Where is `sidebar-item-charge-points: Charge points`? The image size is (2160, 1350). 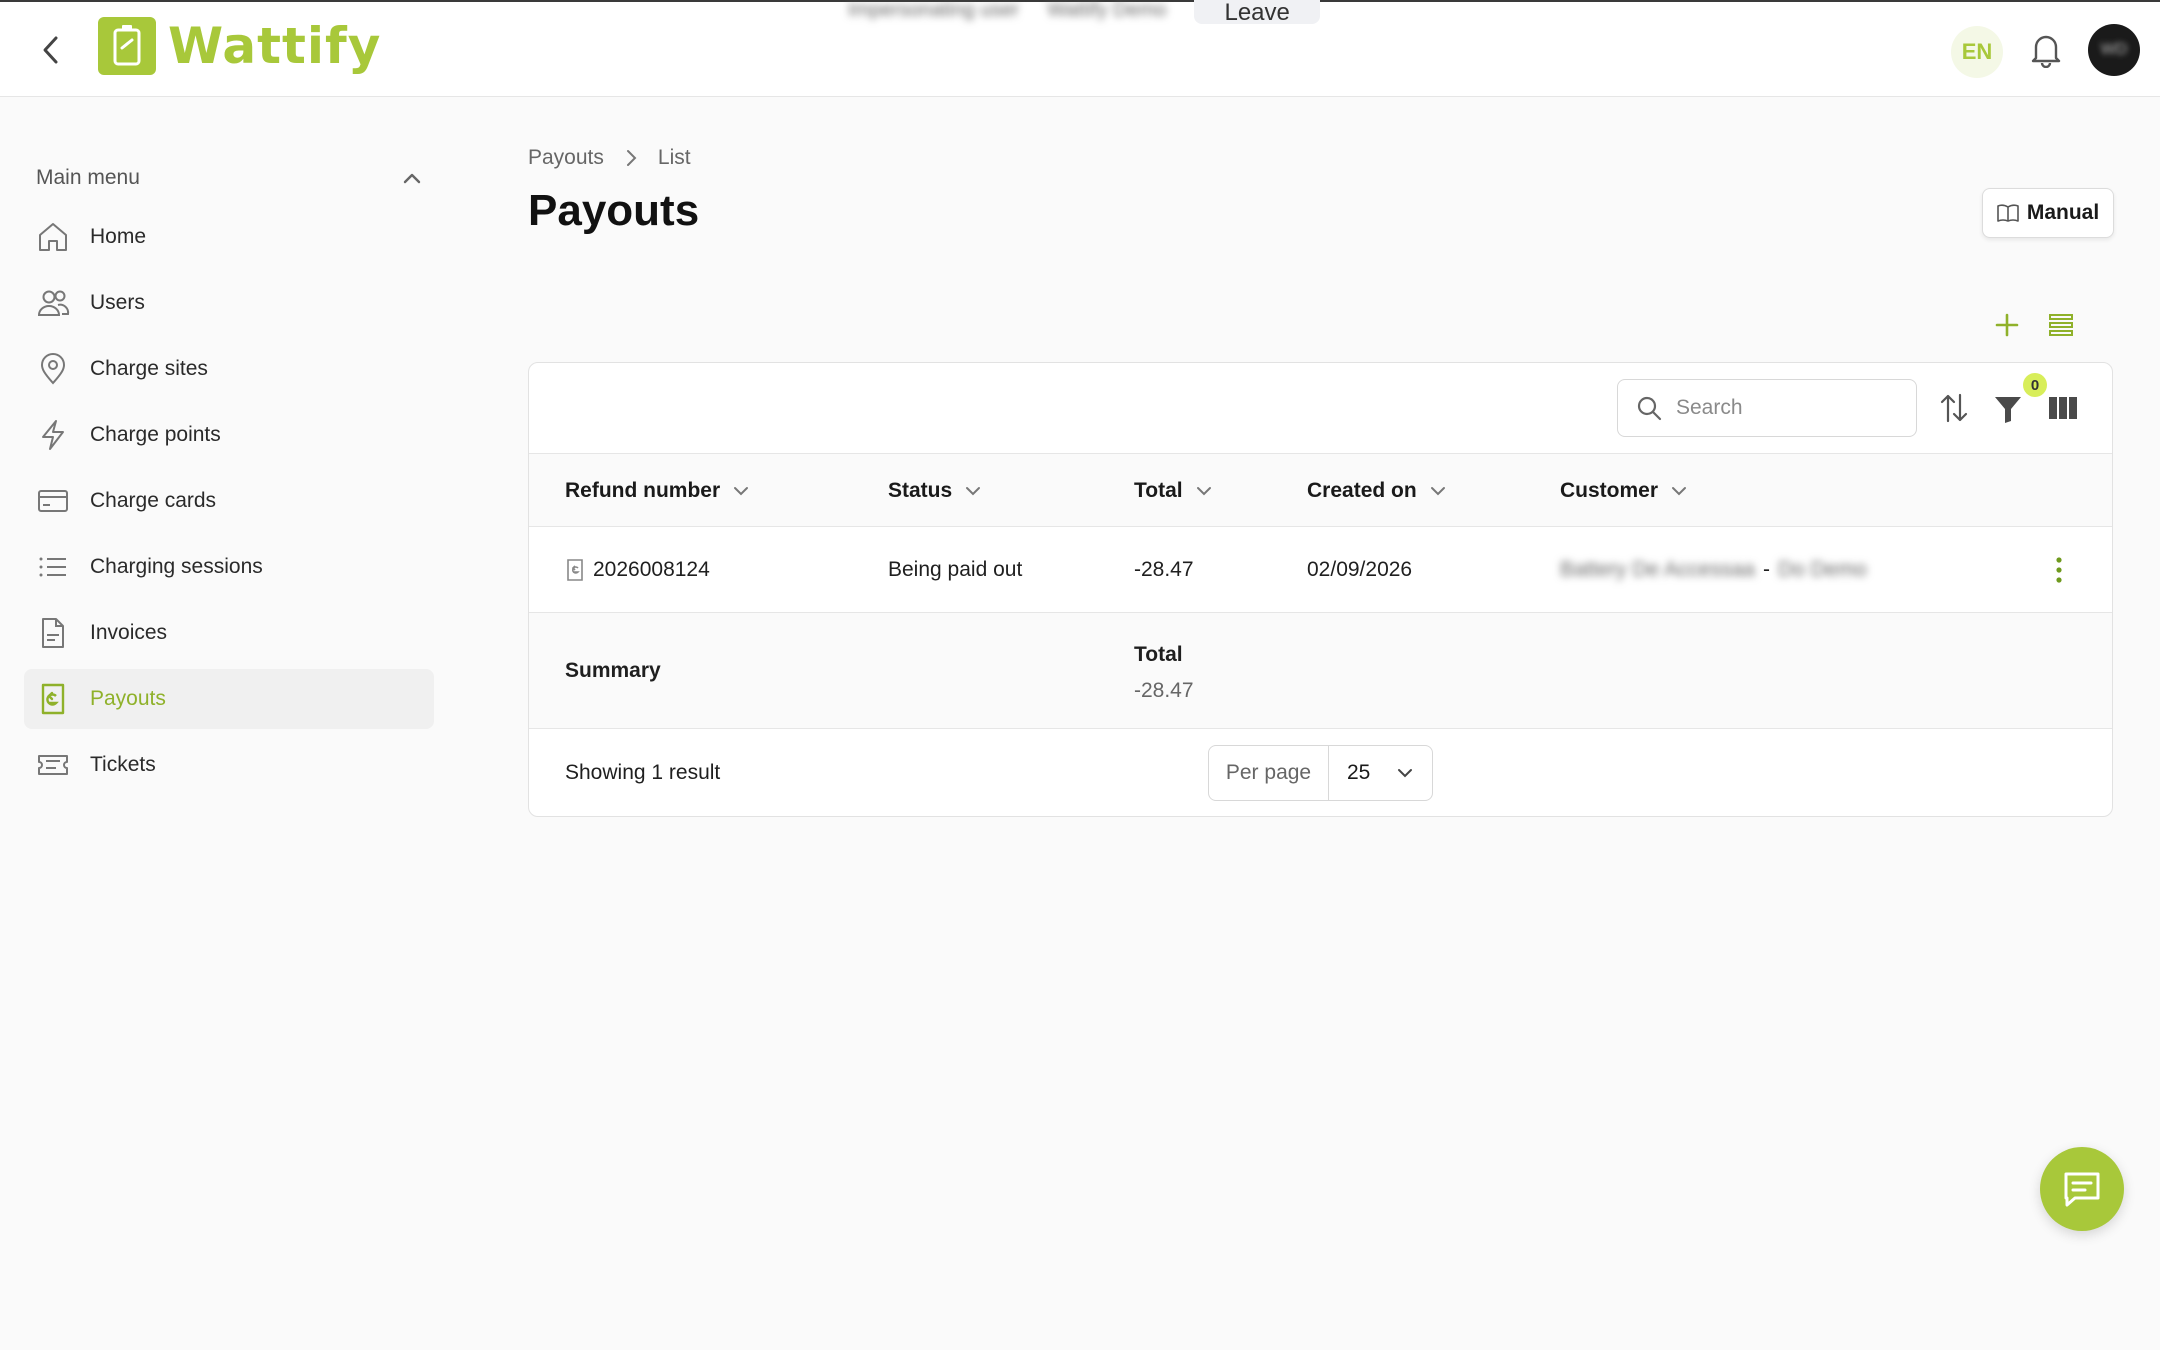 sidebar-item-charge-points: Charge points is located at coordinates (229, 435).